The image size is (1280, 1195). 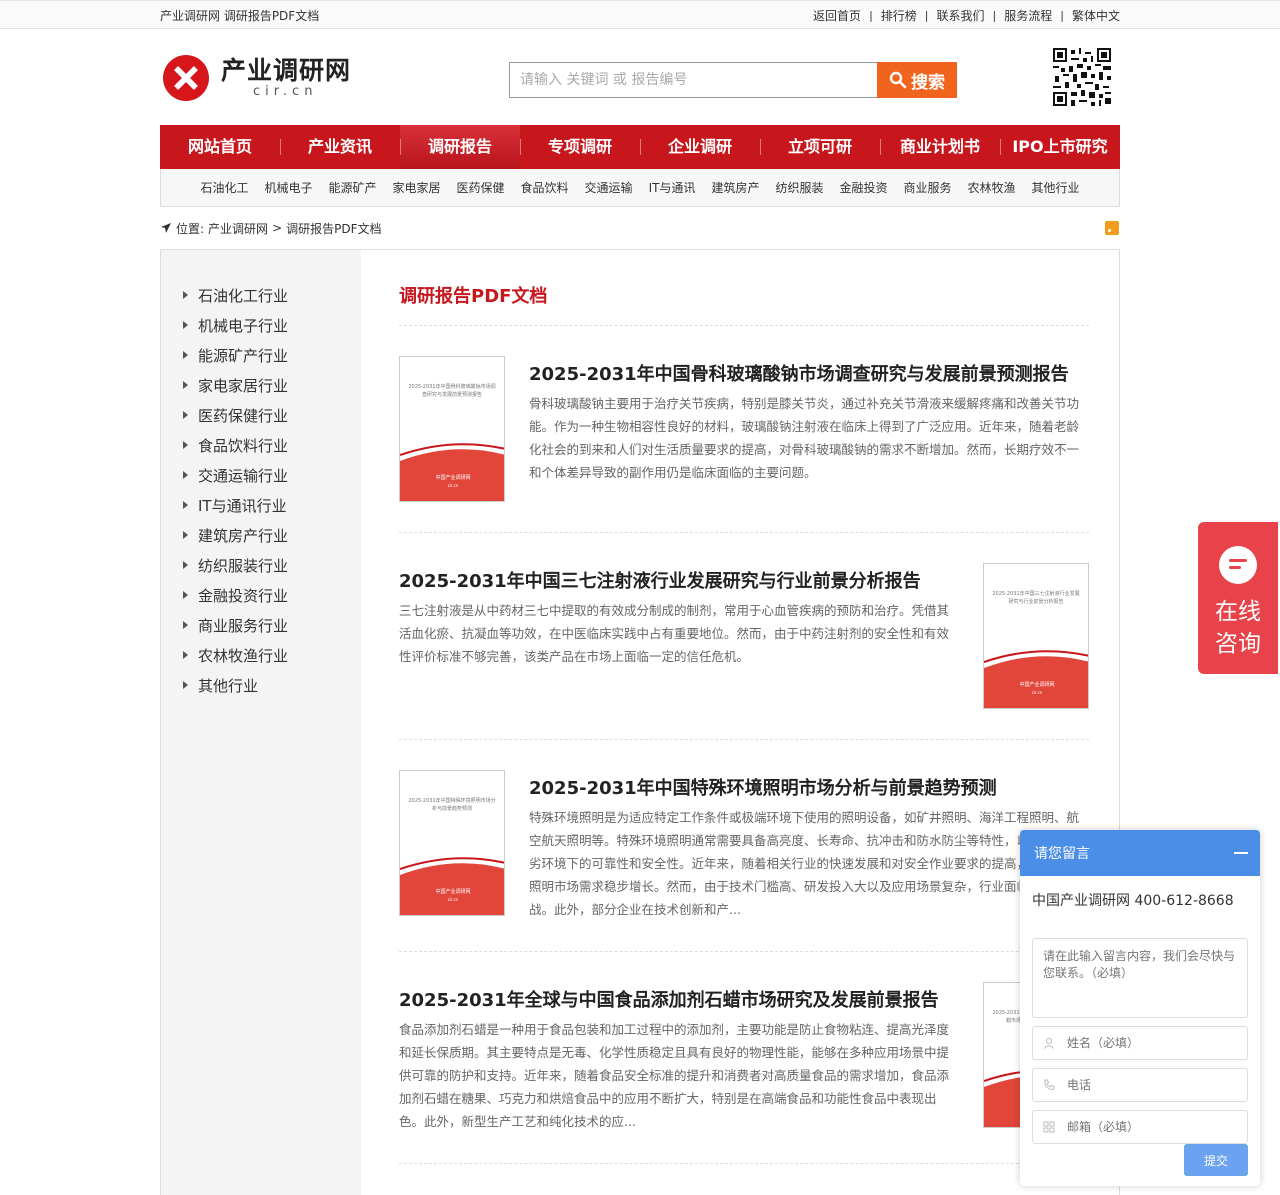 What do you see at coordinates (220, 147) in the screenshot?
I see `nav-home: 网站首页` at bounding box center [220, 147].